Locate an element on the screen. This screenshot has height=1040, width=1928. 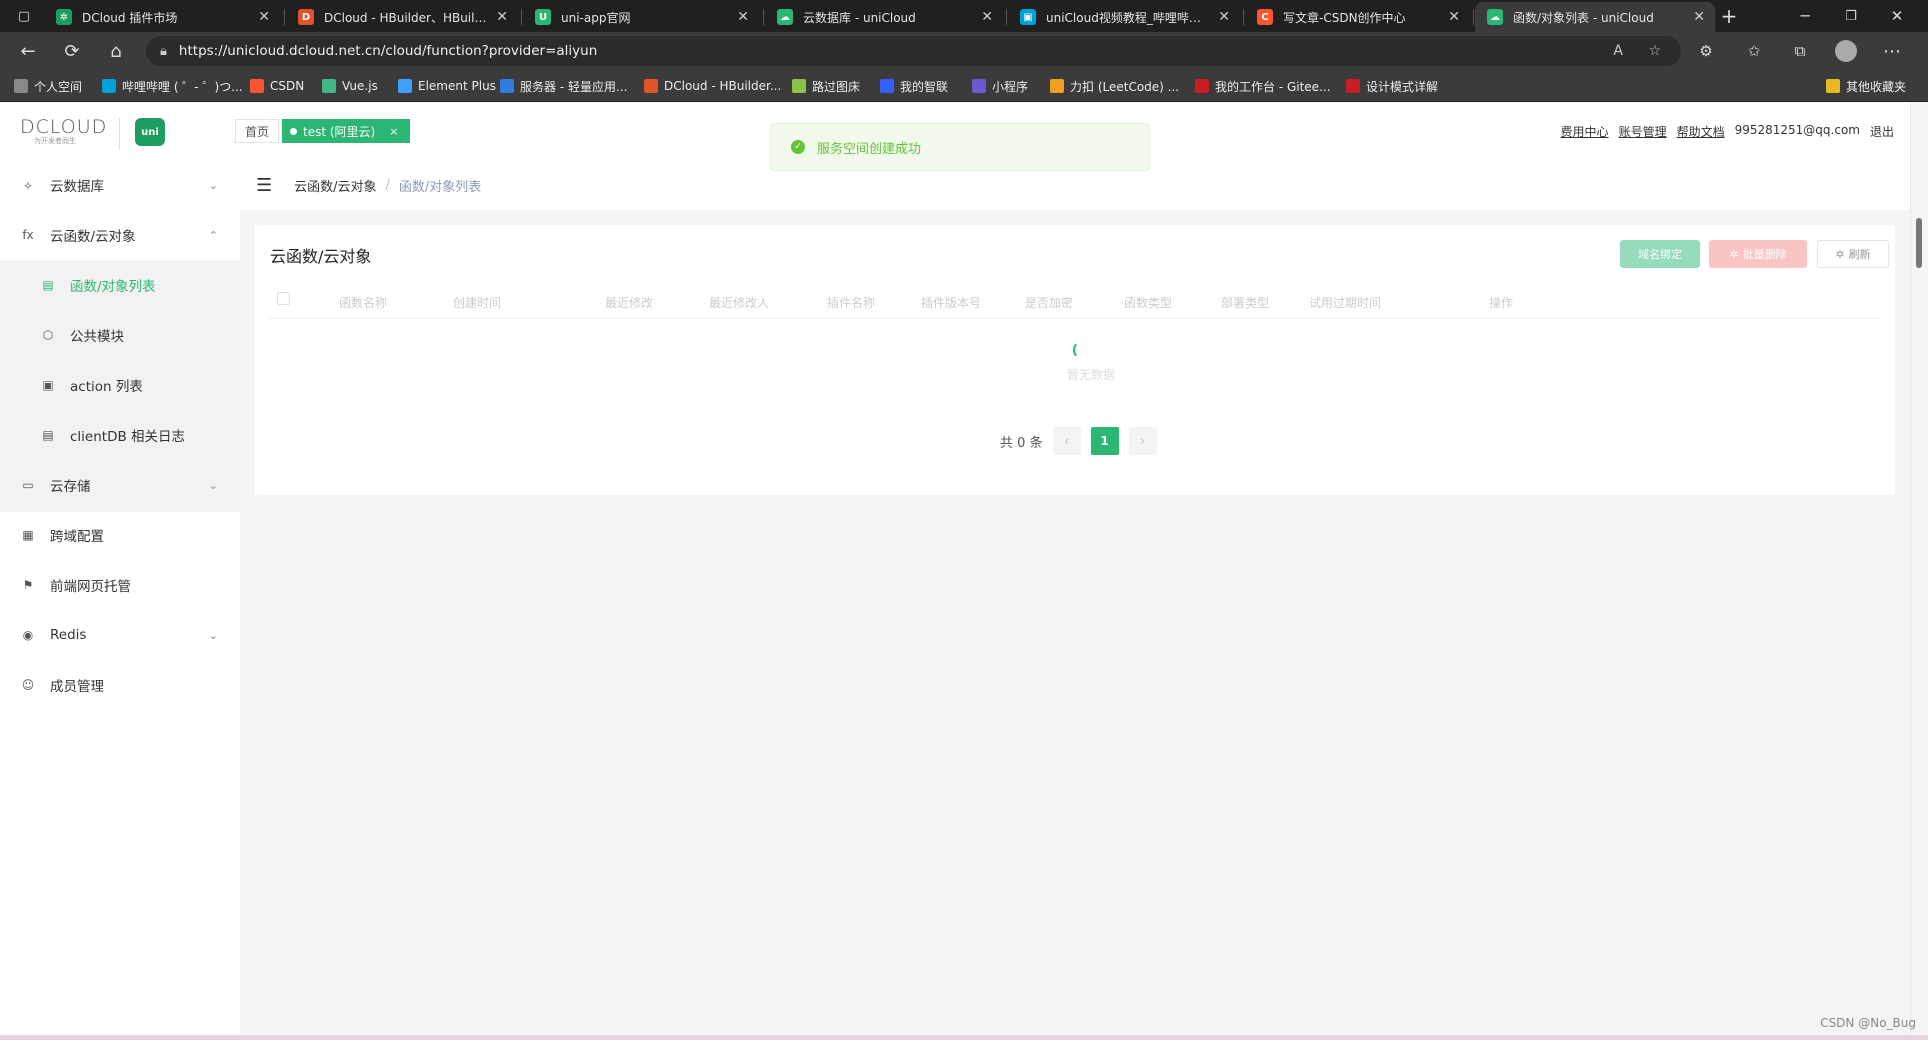
scrollbar-thumb is located at coordinates (1919, 243).